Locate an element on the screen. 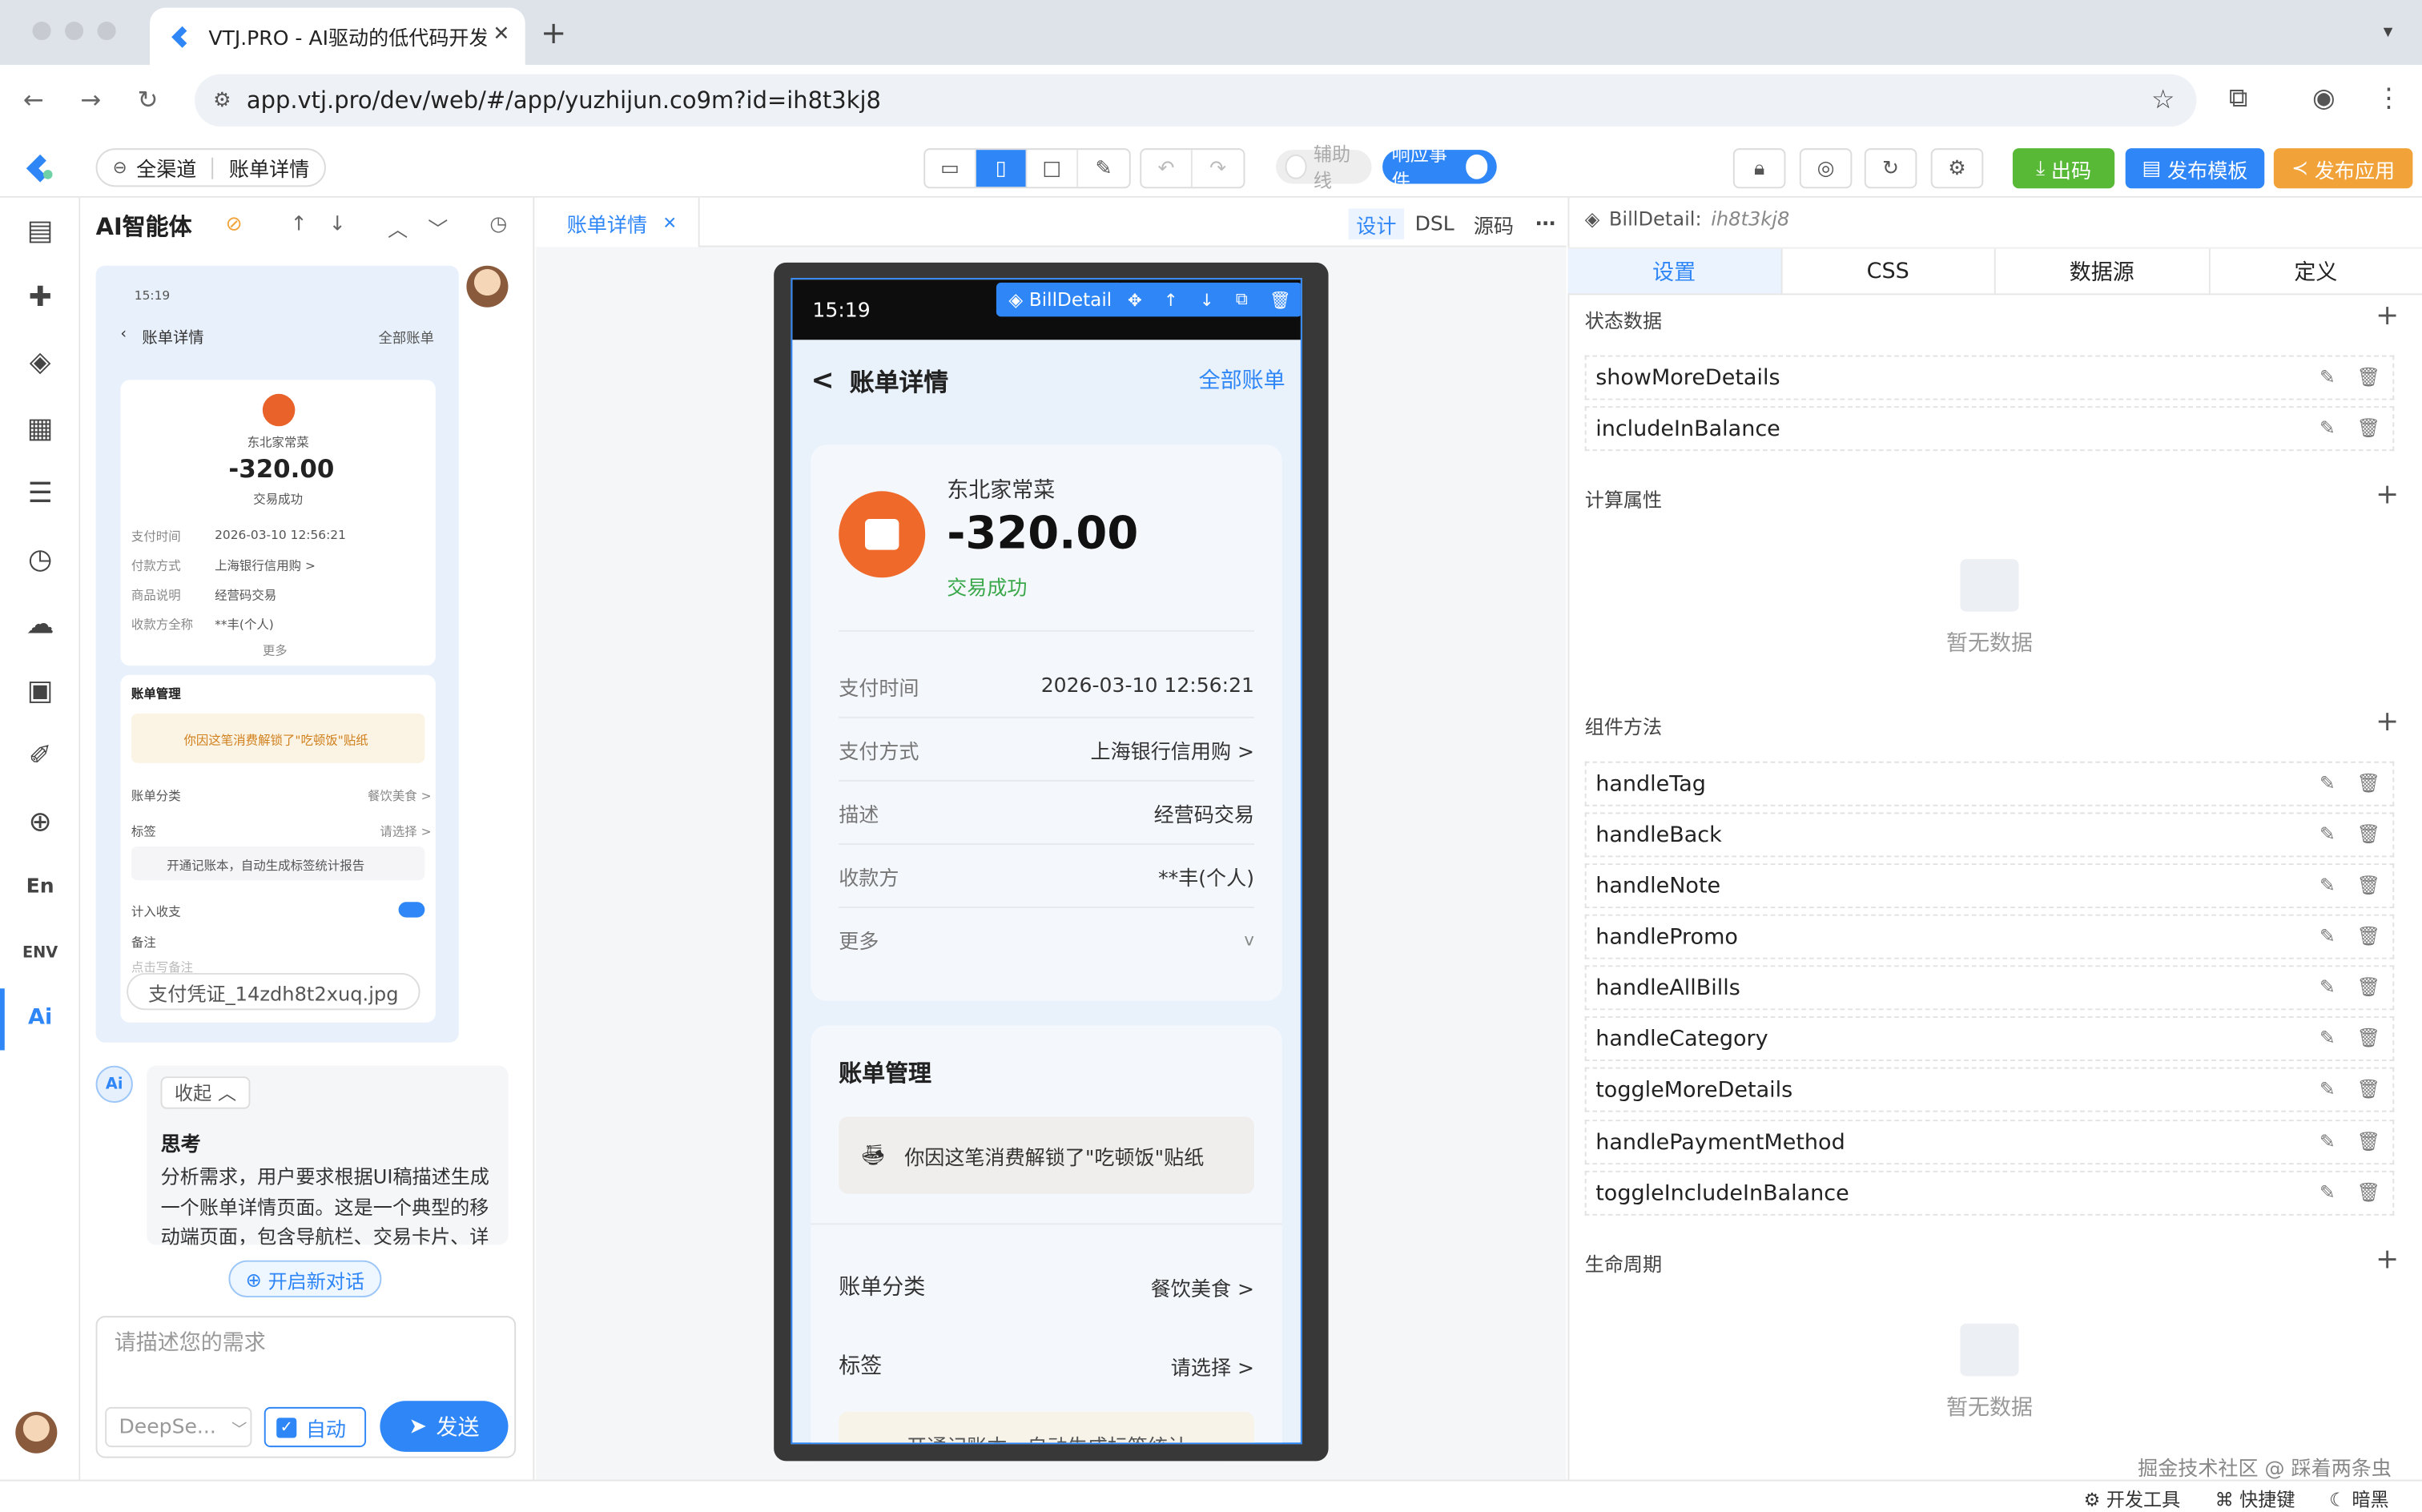 The image size is (2422, 1512). api-cloud-icon: ☁ is located at coordinates (40, 624).